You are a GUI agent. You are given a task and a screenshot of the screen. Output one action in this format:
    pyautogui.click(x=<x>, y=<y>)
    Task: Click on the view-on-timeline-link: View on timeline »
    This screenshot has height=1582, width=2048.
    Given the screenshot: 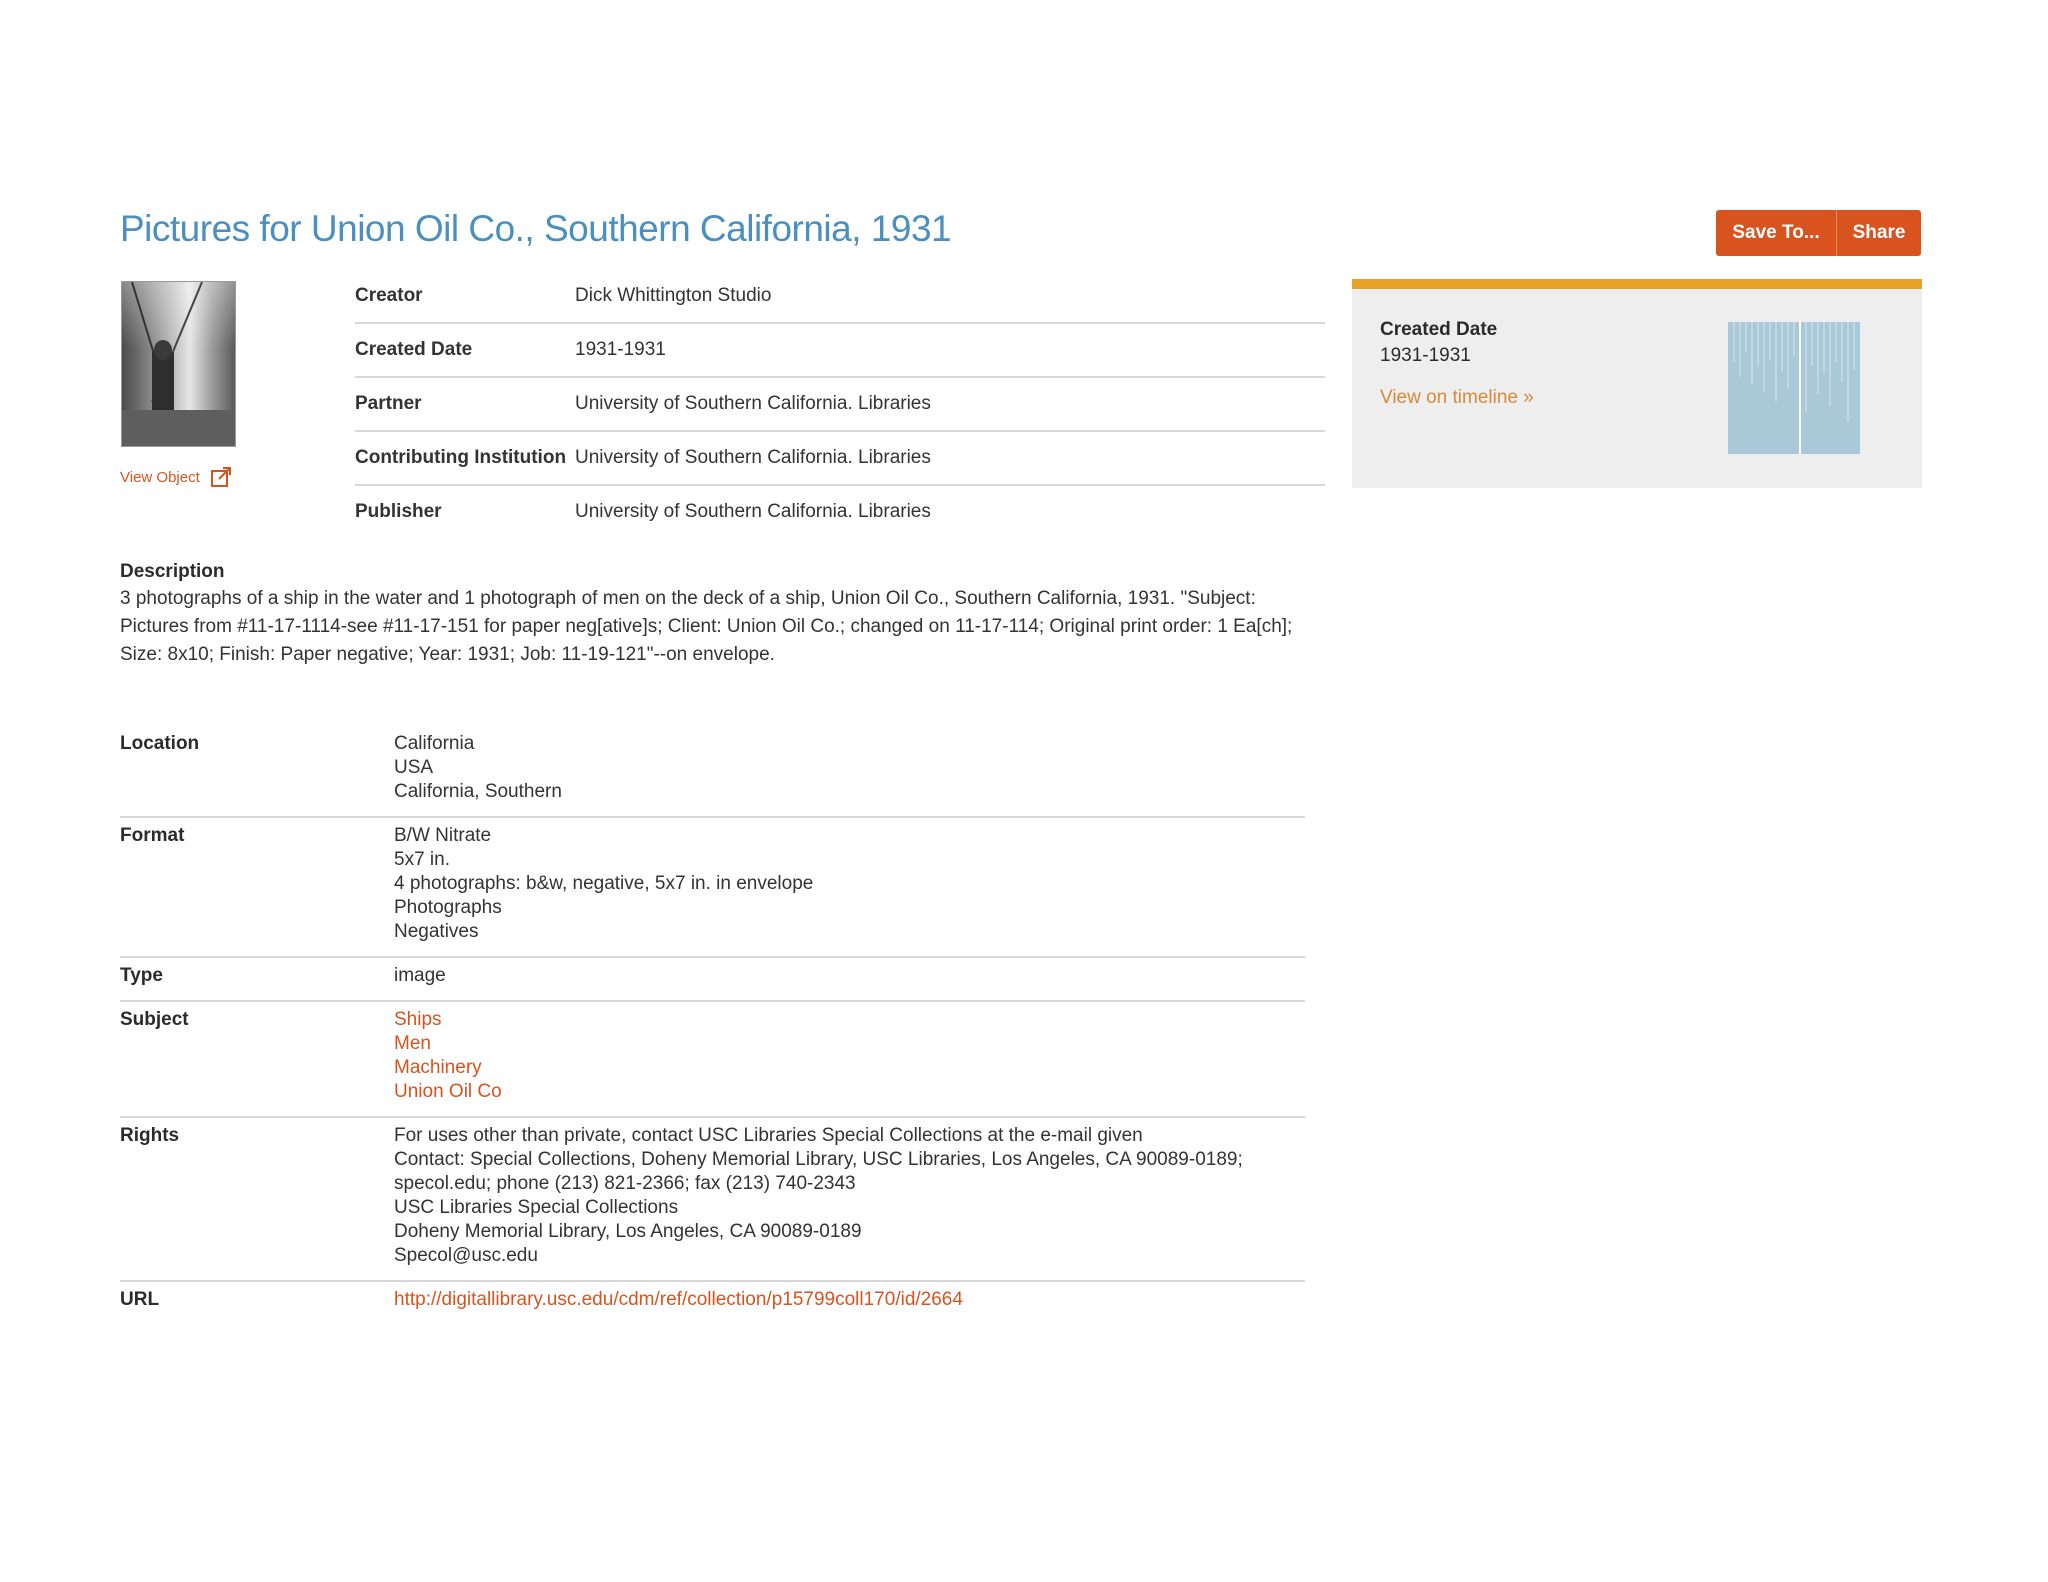 What is the action you would take?
    pyautogui.click(x=1457, y=398)
    